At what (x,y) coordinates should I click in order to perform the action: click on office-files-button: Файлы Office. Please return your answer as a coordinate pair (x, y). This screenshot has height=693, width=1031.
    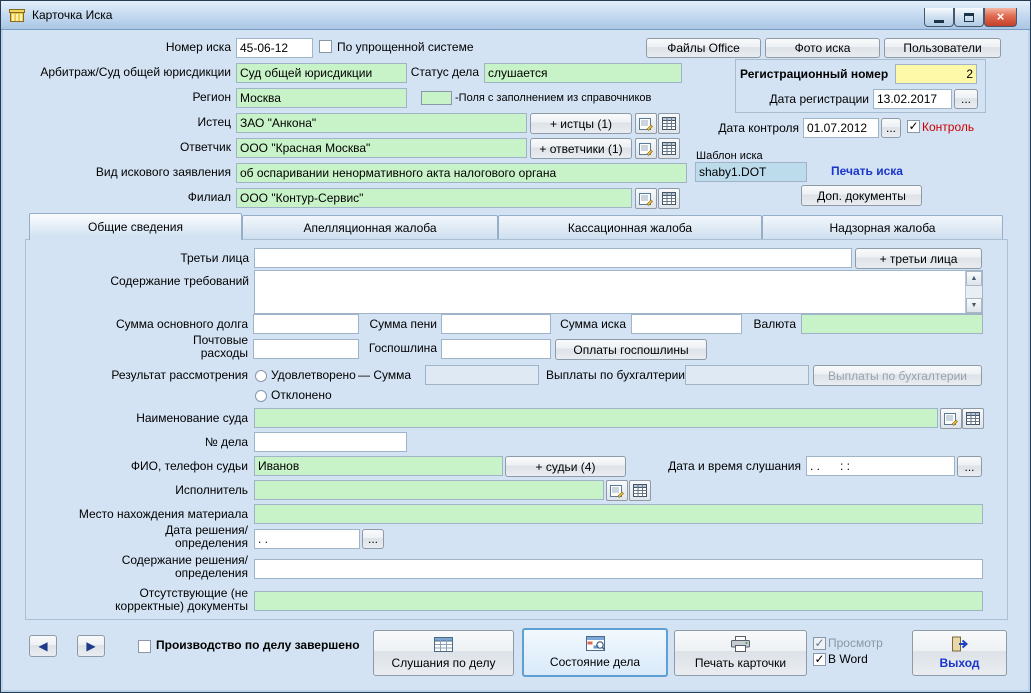
    Looking at the image, I should click on (703, 48).